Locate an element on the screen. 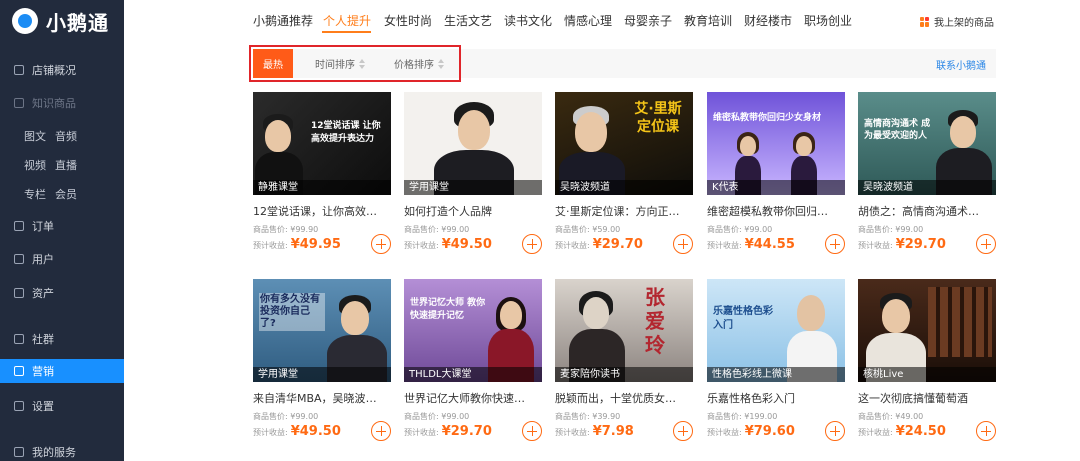 The image size is (1080, 461). thumb-banner: 你有多久没有 投资你自己了? is located at coordinates (292, 312).